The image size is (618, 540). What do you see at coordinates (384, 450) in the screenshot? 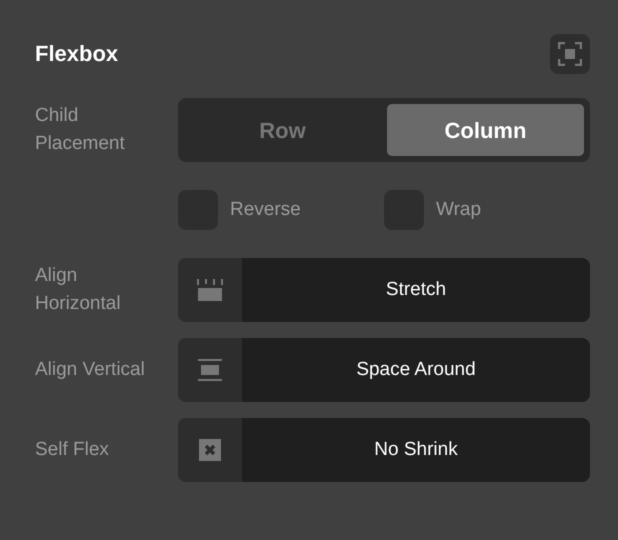
I see `dropdown-select: No Shrink` at bounding box center [384, 450].